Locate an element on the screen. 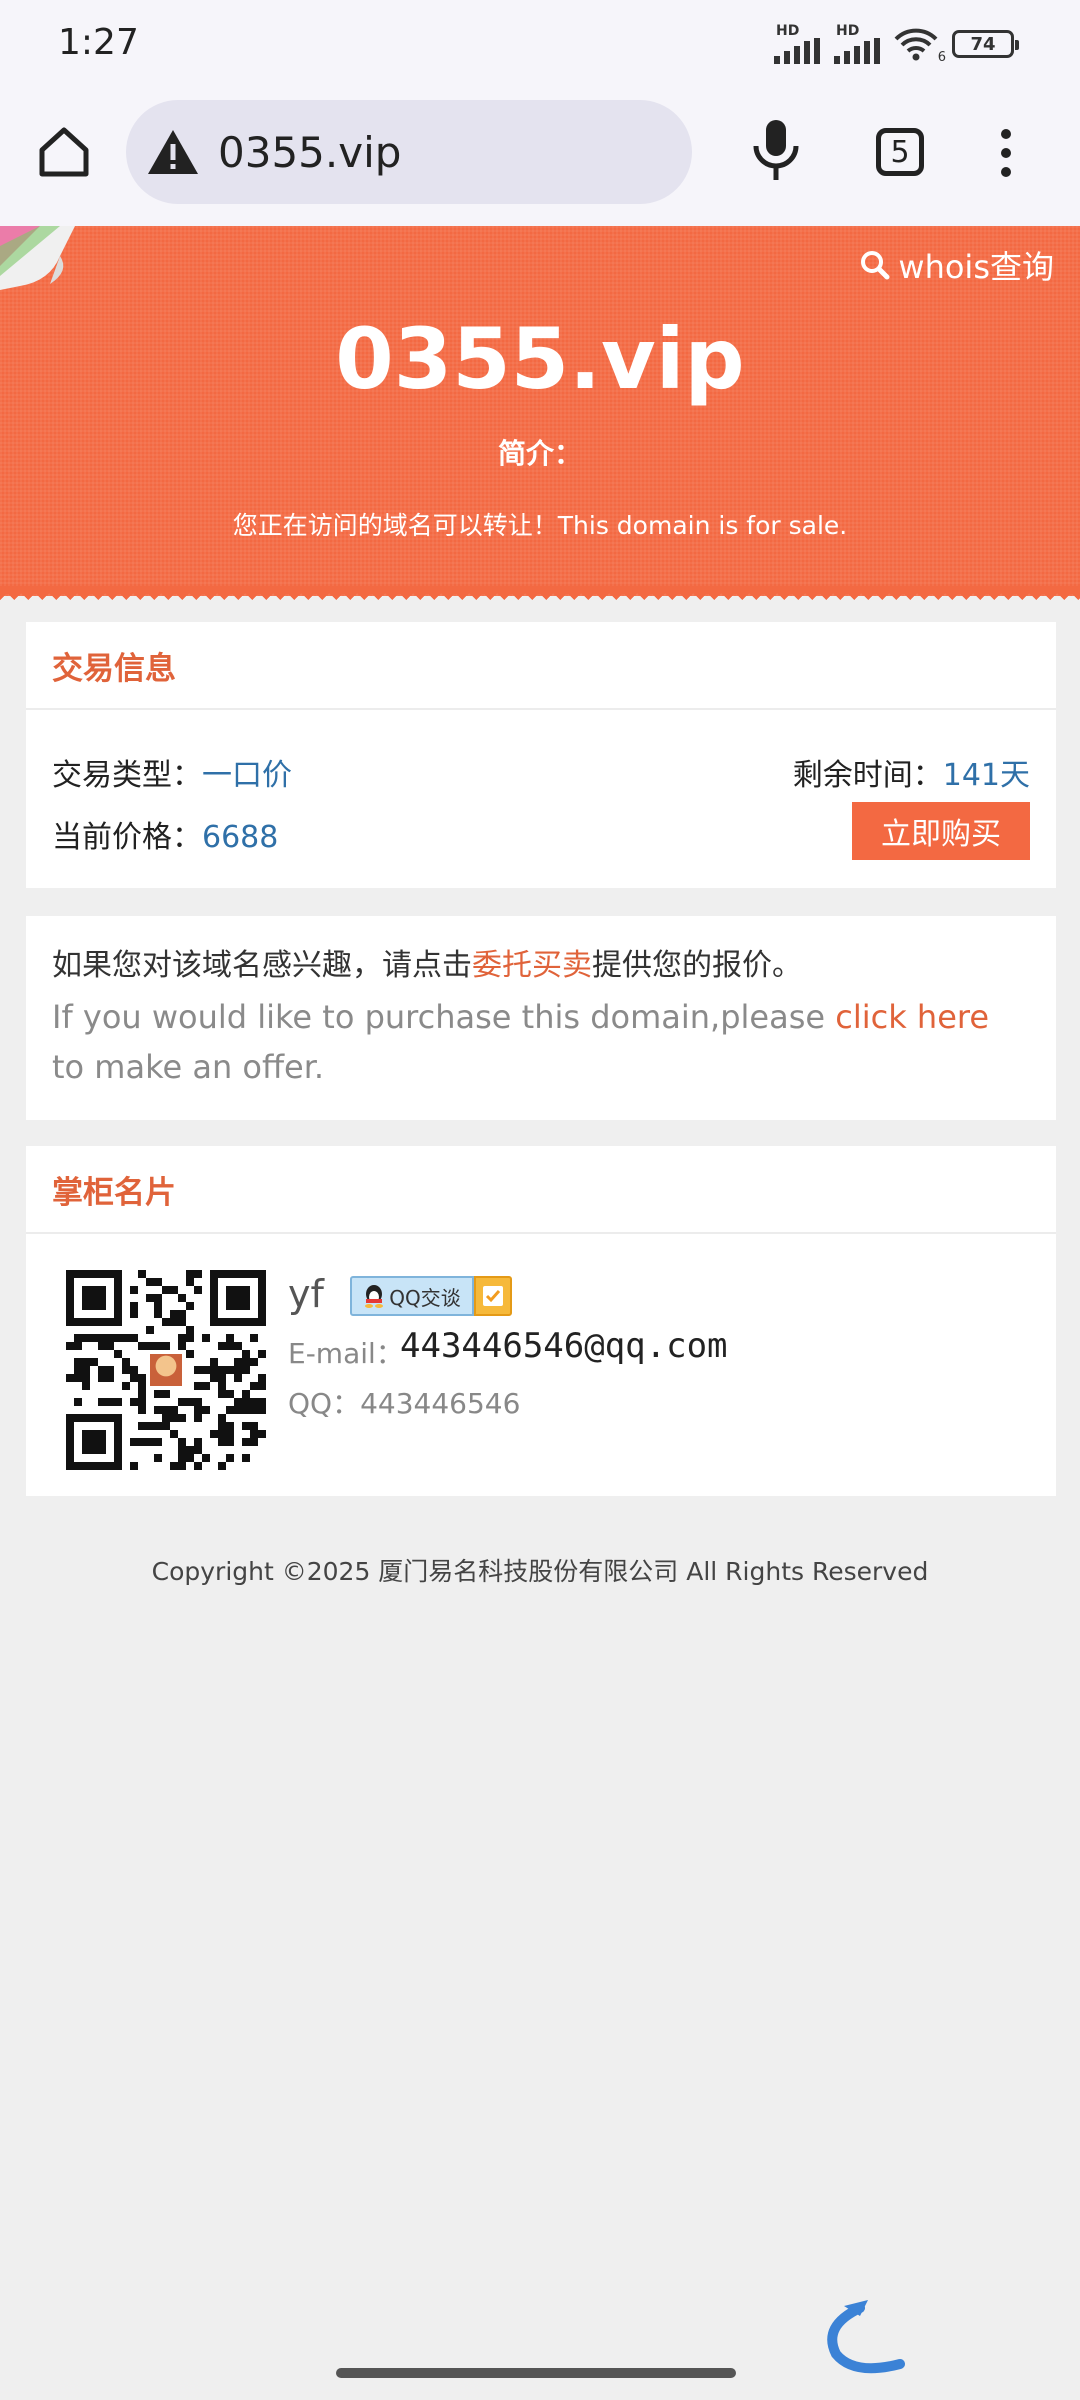  check-icon is located at coordinates (493, 1296).